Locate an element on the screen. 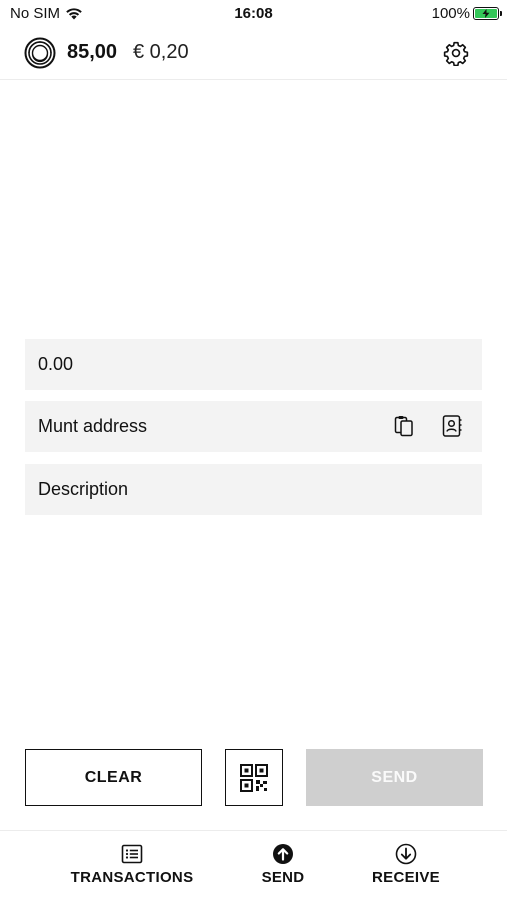 The image size is (507, 900). tab-receive: RECEIVE is located at coordinates (406, 864).